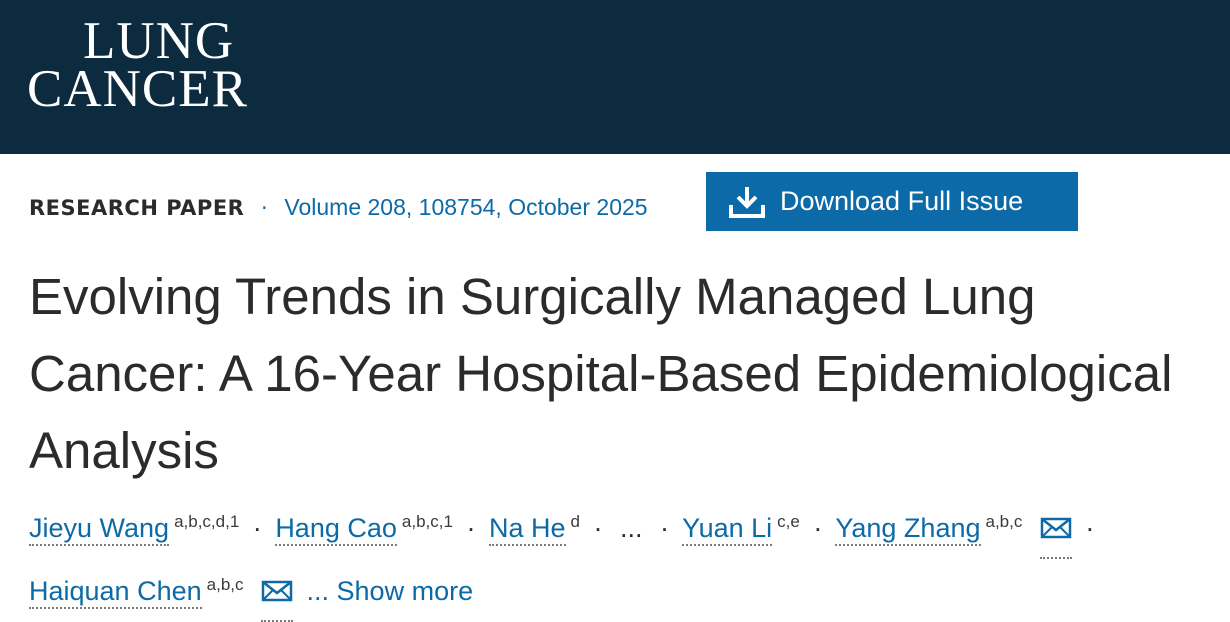  I want to click on journal-logo: LUNG CANCER, so click(137, 65).